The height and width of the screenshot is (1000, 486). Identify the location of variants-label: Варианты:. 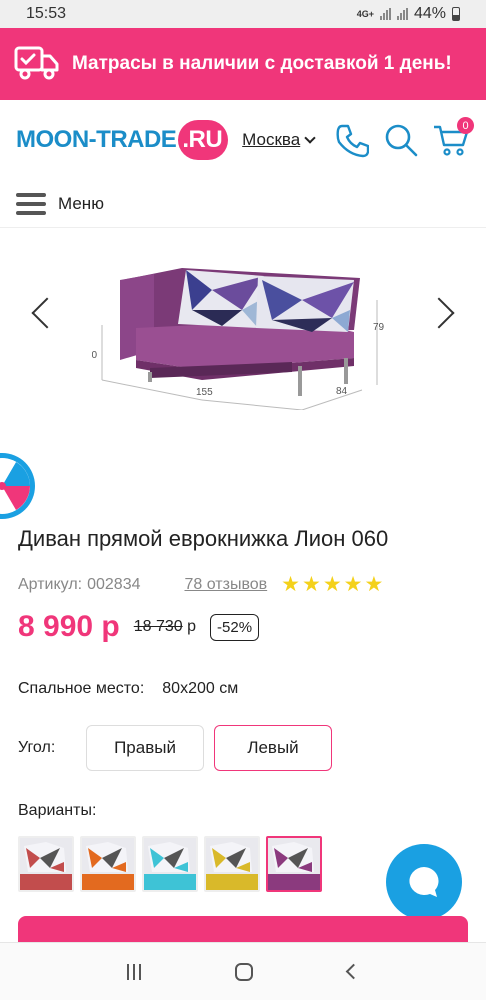
(57, 810).